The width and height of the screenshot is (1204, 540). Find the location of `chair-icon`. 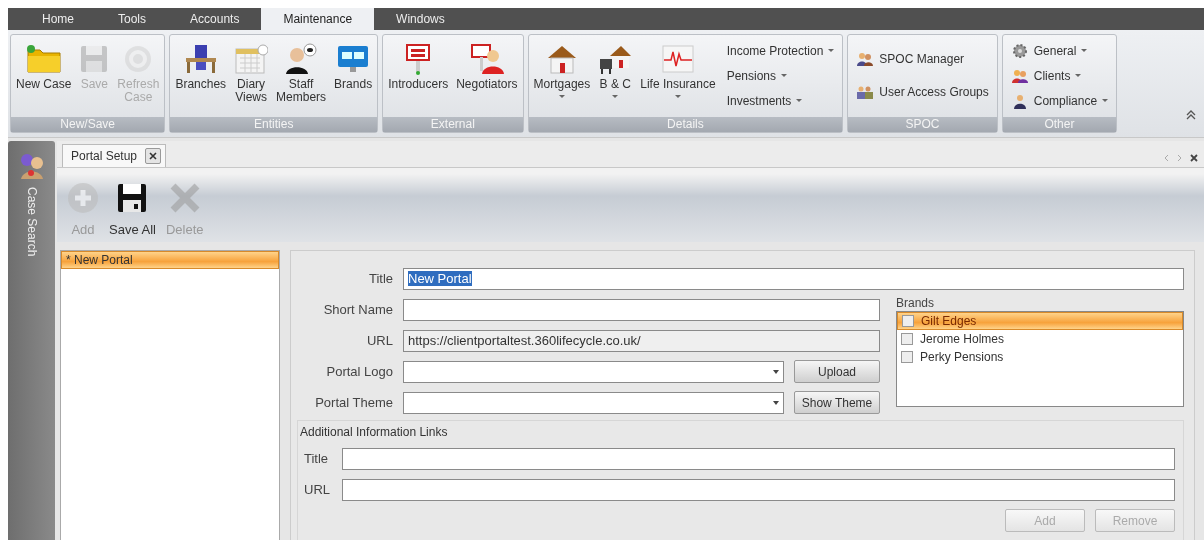

chair-icon is located at coordinates (200, 59).